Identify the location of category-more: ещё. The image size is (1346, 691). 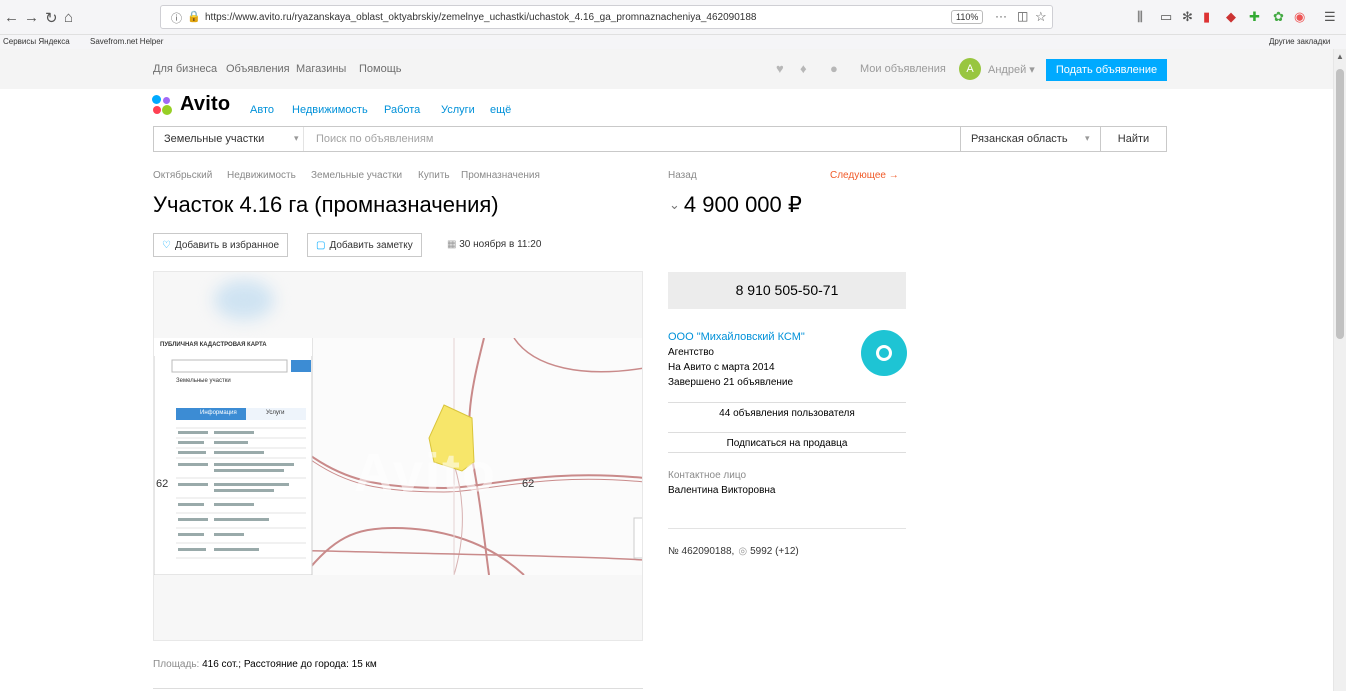
(500, 110).